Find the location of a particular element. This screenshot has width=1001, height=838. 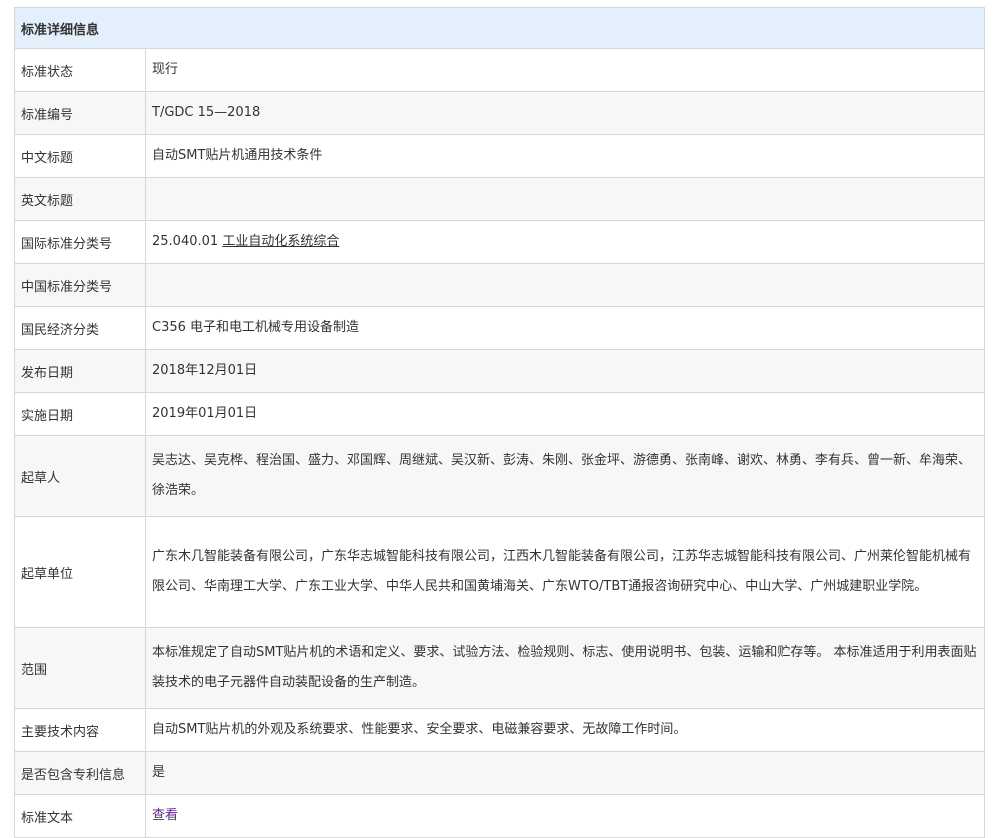

row-value: 自动SMT贴片机通用技术条件 is located at coordinates (565, 156).